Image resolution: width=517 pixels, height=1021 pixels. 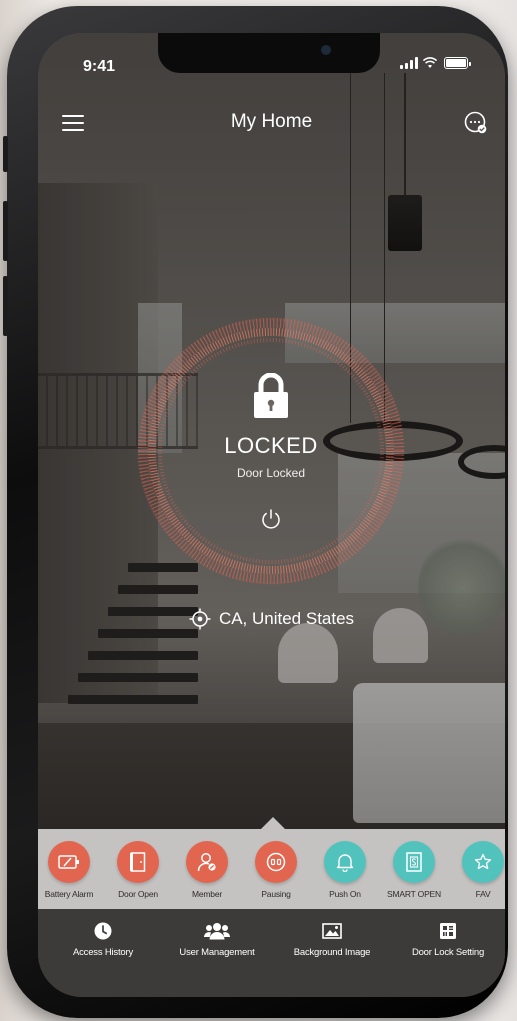 What do you see at coordinates (409, 63) in the screenshot?
I see `signal-icon` at bounding box center [409, 63].